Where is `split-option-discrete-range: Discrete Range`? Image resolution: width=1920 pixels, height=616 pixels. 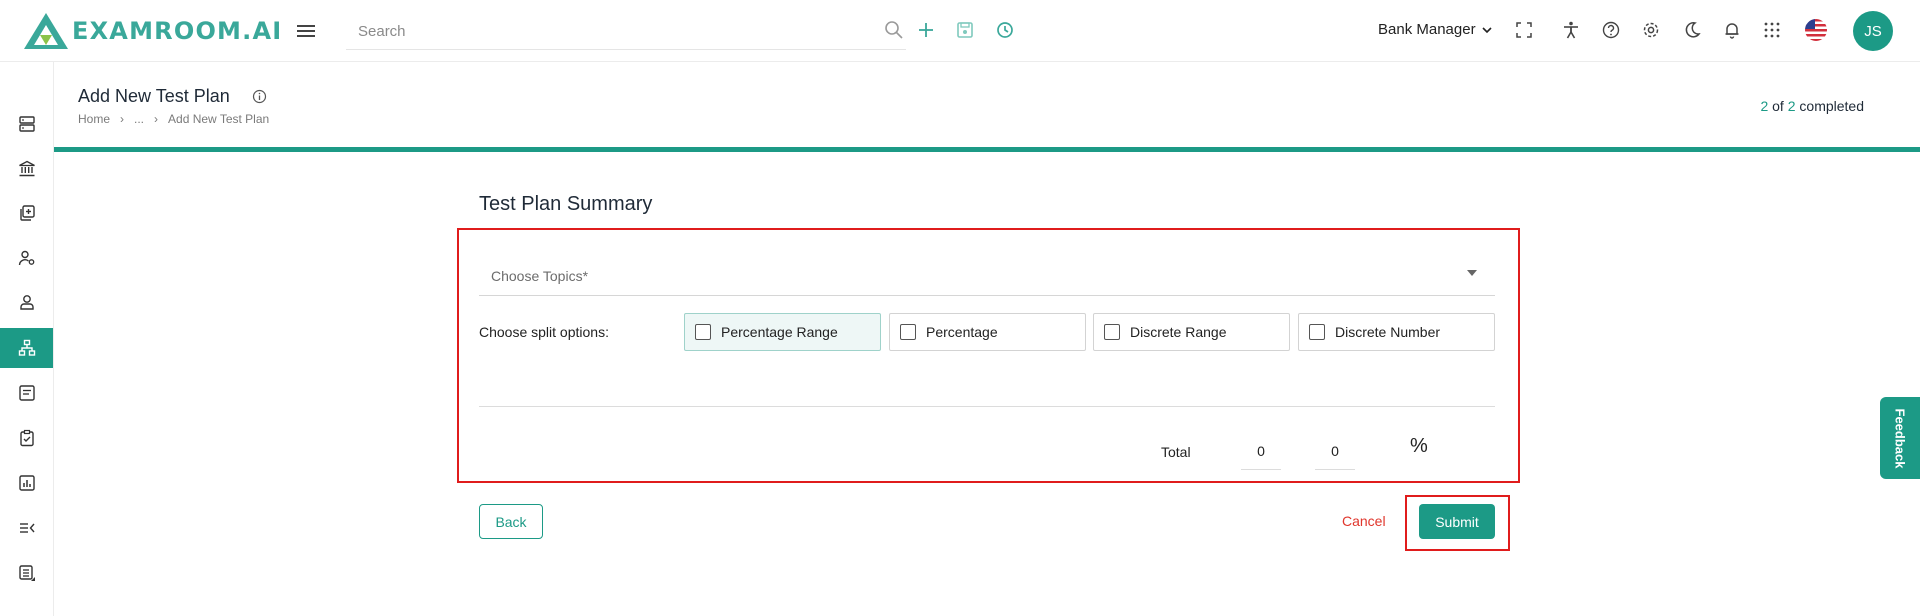
split-option-discrete-range: Discrete Range is located at coordinates (1191, 332).